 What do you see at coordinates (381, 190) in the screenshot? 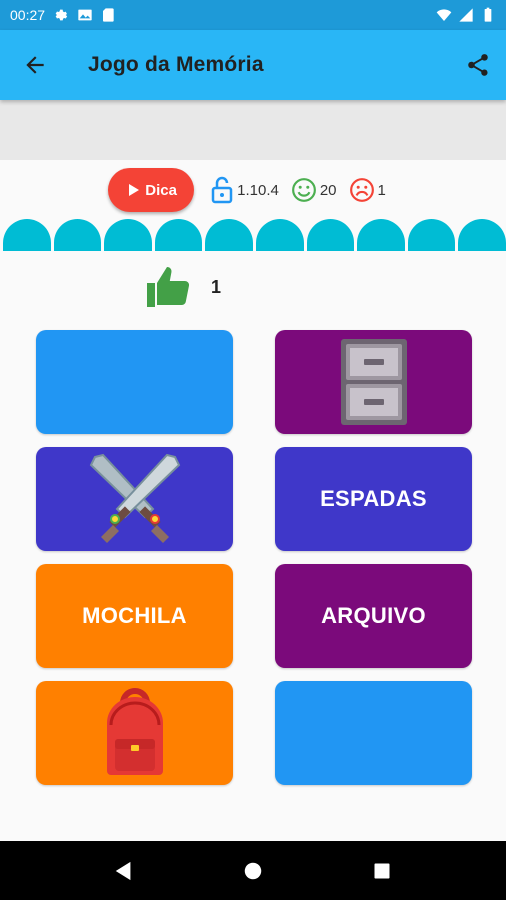
I see `wrong-count: 1` at bounding box center [381, 190].